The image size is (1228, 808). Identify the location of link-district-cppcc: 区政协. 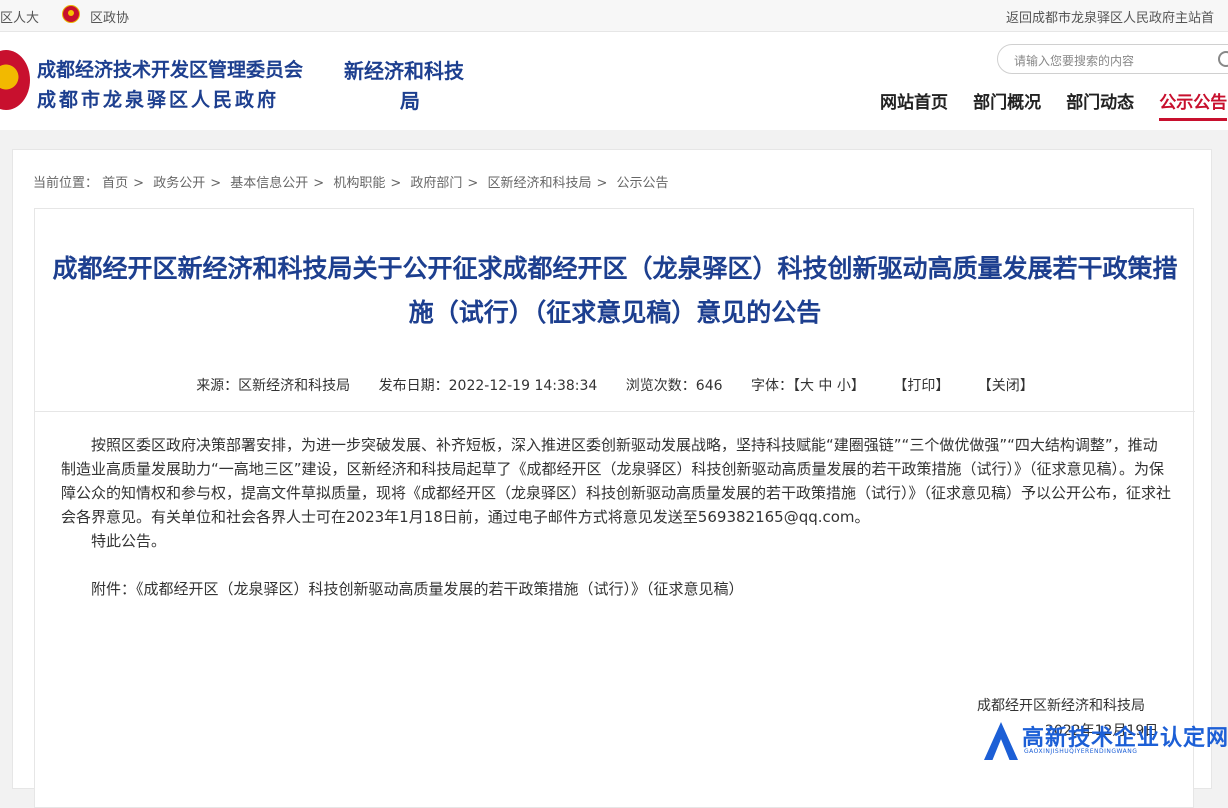
(109, 16).